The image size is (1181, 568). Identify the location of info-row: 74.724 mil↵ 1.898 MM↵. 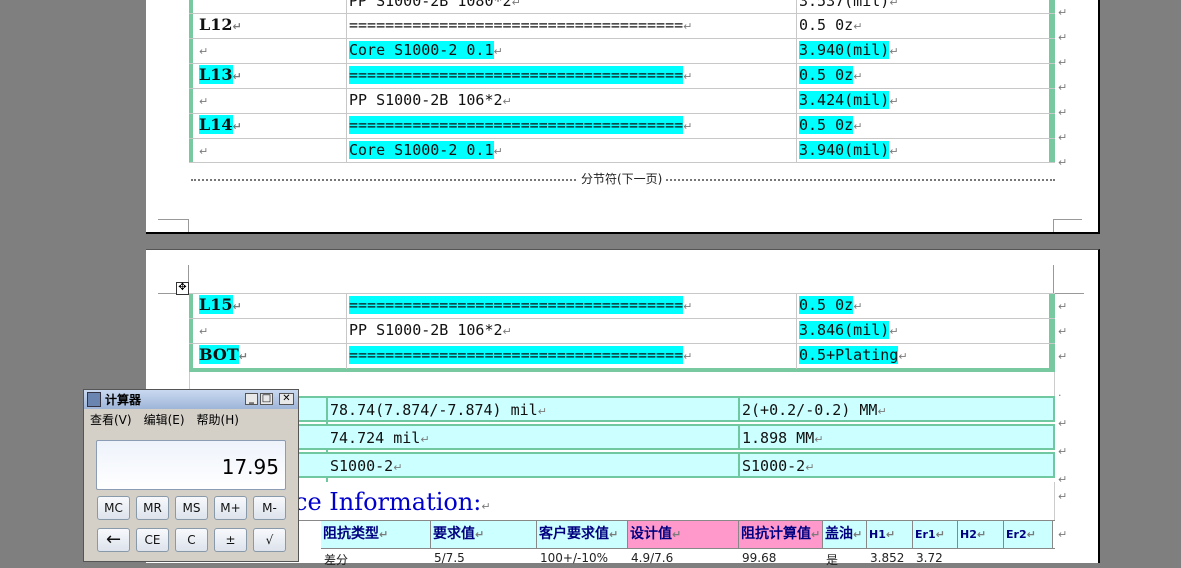
(617, 437).